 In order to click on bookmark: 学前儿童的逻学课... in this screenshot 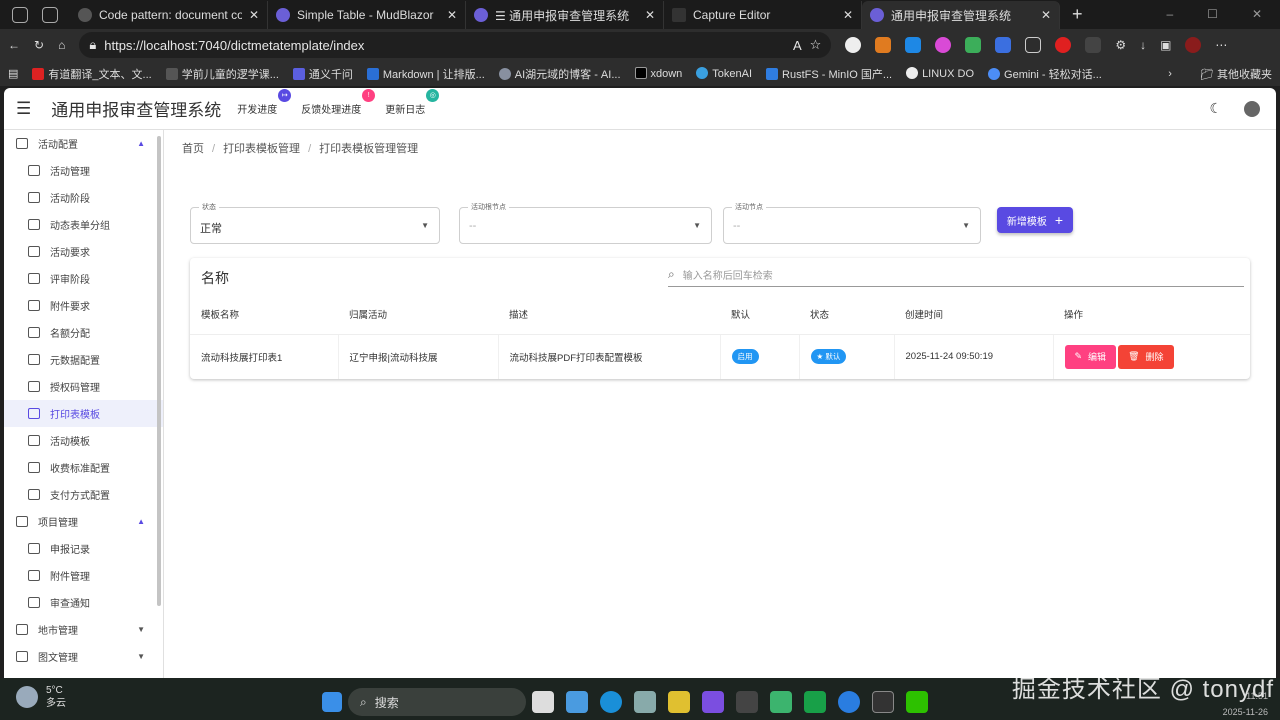, I will do `click(222, 74)`.